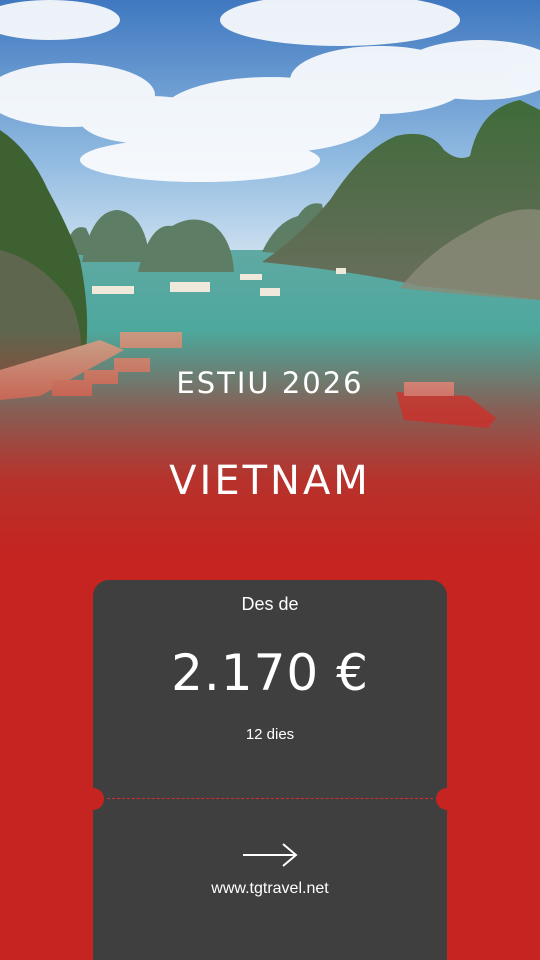 The width and height of the screenshot is (540, 960). I want to click on price-value: 2.170 €, so click(270, 673).